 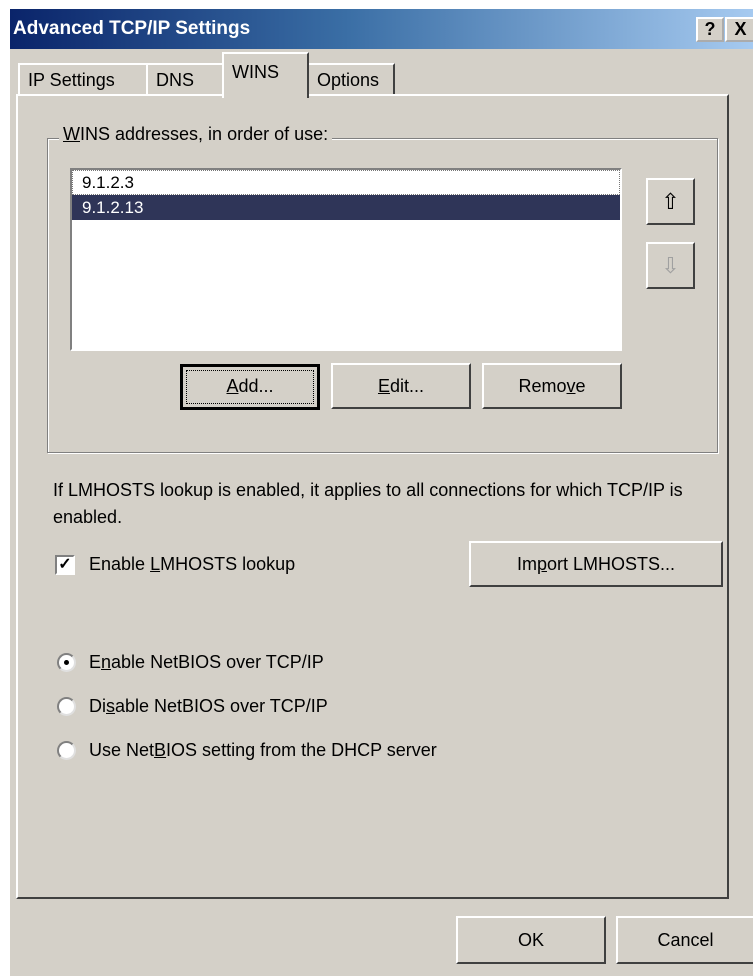 I want to click on disable-netbios-label: Disable NetBIOS over TCP/IP, so click(x=208, y=706).